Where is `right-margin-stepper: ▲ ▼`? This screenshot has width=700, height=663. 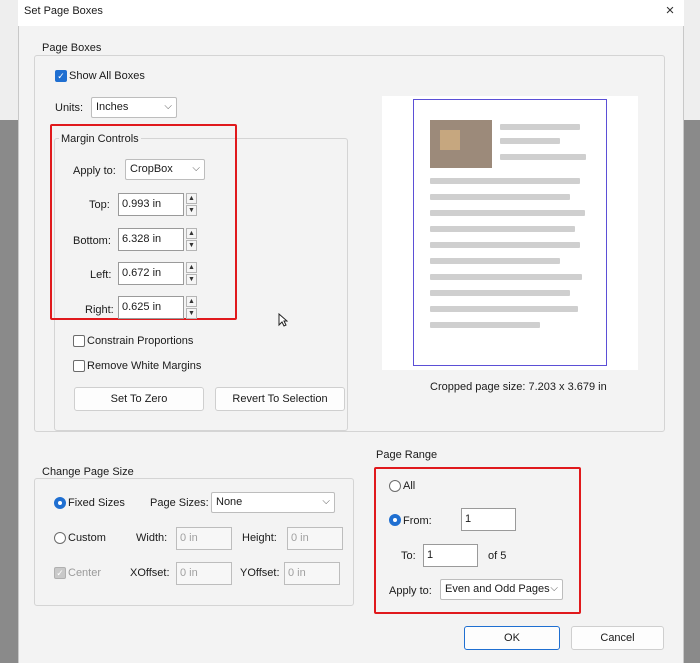 right-margin-stepper: ▲ ▼ is located at coordinates (191, 307).